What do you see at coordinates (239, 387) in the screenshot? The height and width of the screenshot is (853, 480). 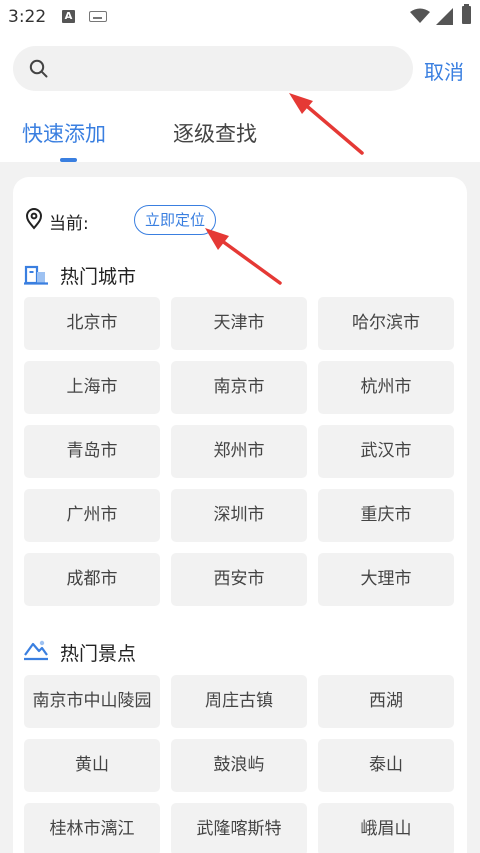 I see `city-item: 南京市` at bounding box center [239, 387].